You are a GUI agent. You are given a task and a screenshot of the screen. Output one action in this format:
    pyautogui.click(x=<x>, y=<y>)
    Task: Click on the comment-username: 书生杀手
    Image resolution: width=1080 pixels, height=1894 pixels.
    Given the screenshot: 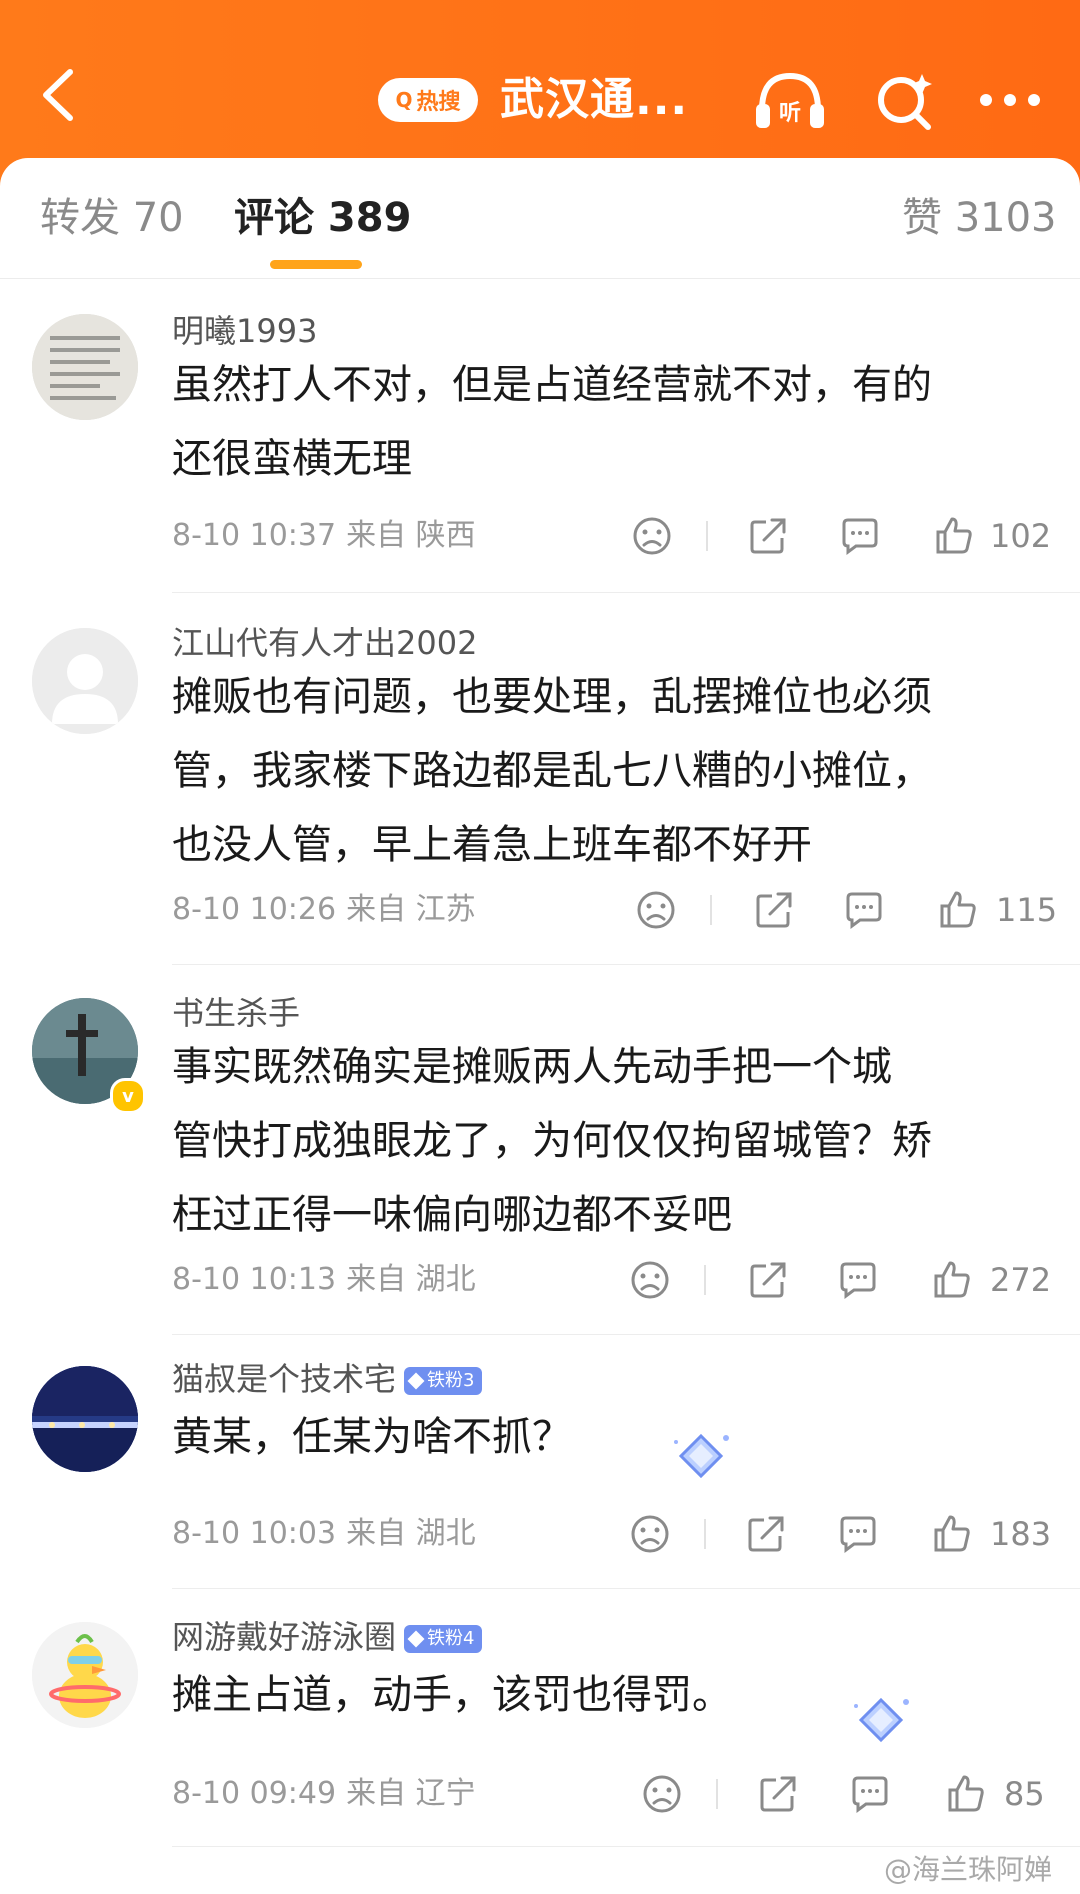 What is the action you would take?
    pyautogui.click(x=236, y=1013)
    